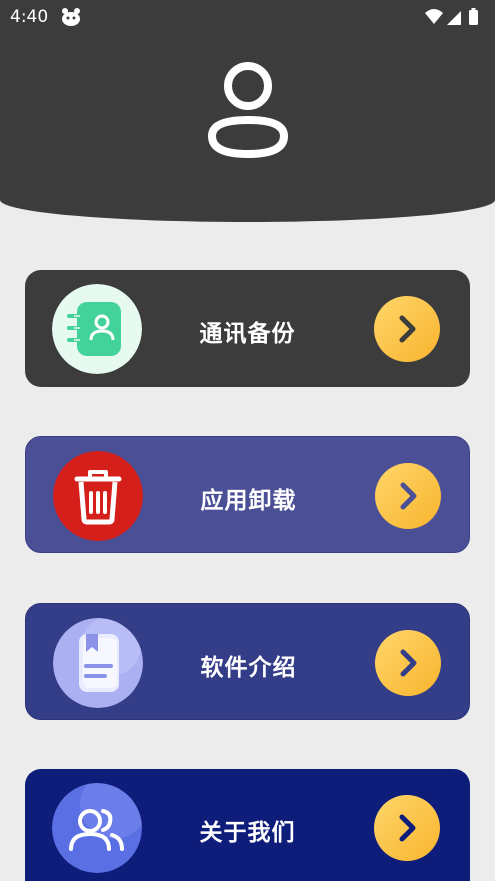  What do you see at coordinates (247, 17) in the screenshot?
I see `status-bar: 4:40` at bounding box center [247, 17].